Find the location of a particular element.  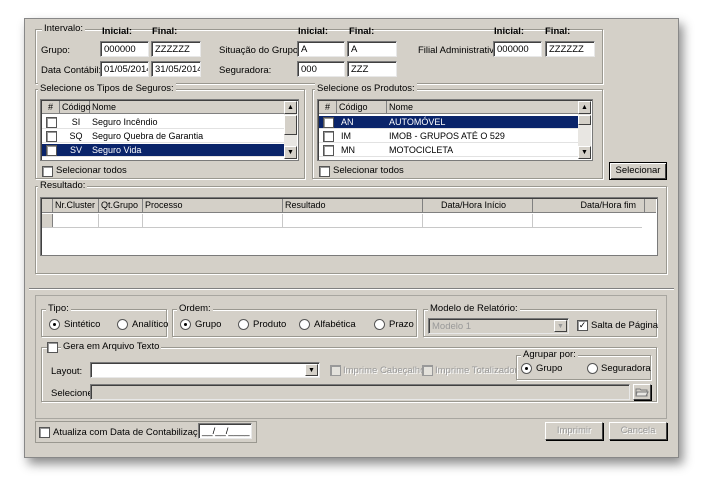

resultado-empty-row is located at coordinates (342, 221).